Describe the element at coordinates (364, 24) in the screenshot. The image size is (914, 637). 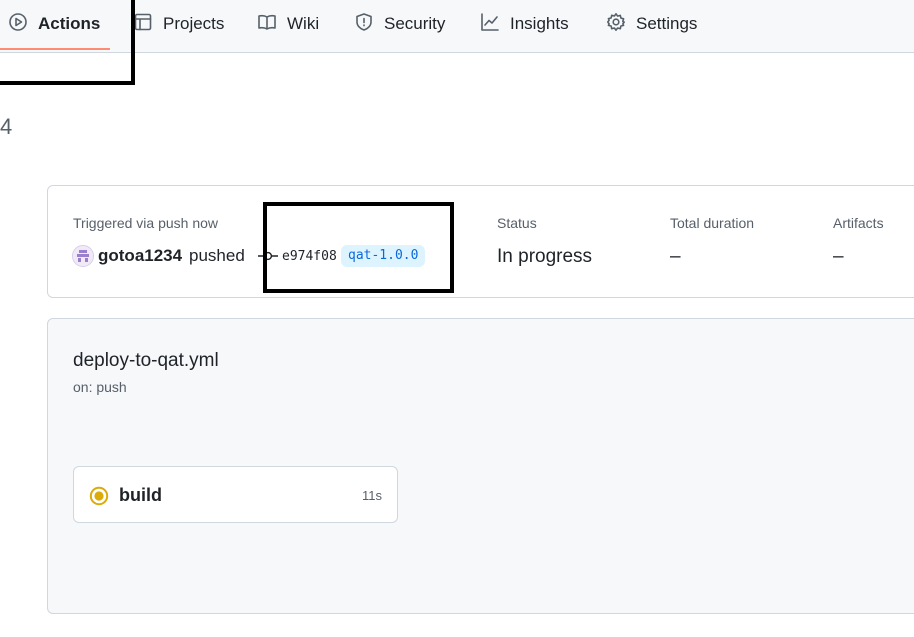
I see `shield-icon` at that location.